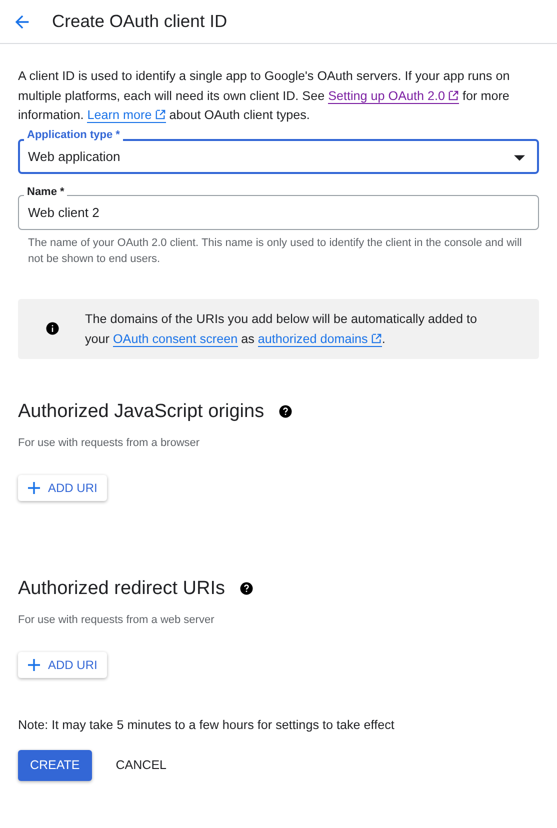 Image resolution: width=557 pixels, height=828 pixels. Describe the element at coordinates (320, 339) in the screenshot. I see `link: authorized domains` at that location.